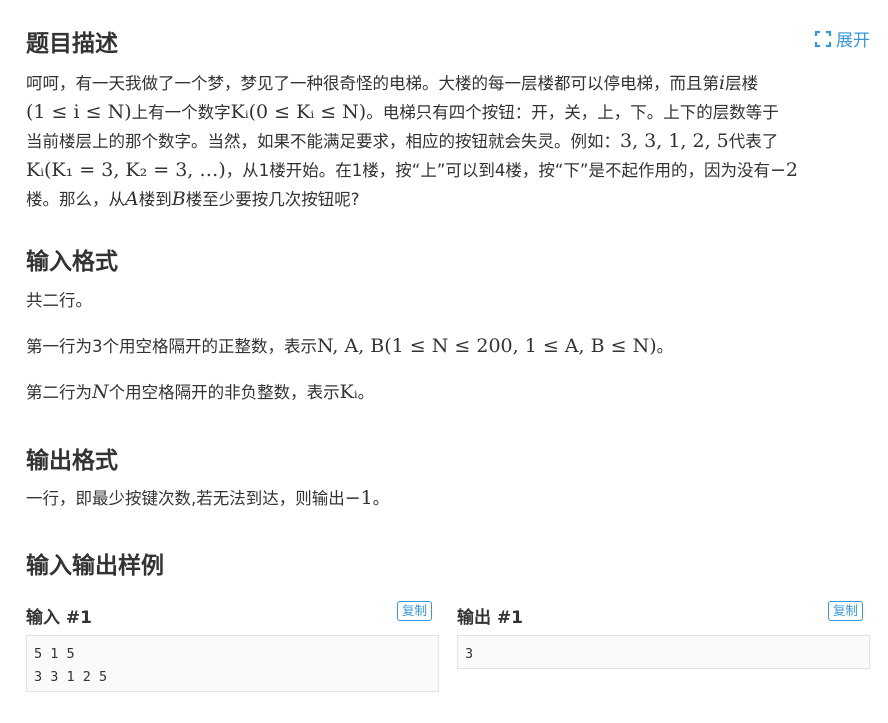  What do you see at coordinates (59, 300) in the screenshot?
I see `input-format-p1: 共二行。` at bounding box center [59, 300].